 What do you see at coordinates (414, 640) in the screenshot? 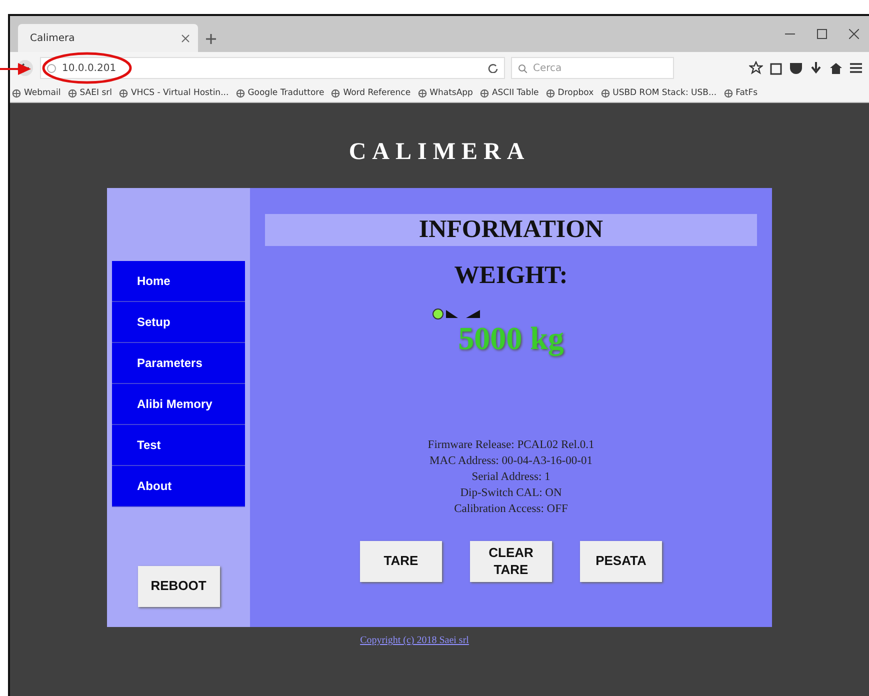
I see `copyright-link: Copyright (c) 2018 Saei srl` at bounding box center [414, 640].